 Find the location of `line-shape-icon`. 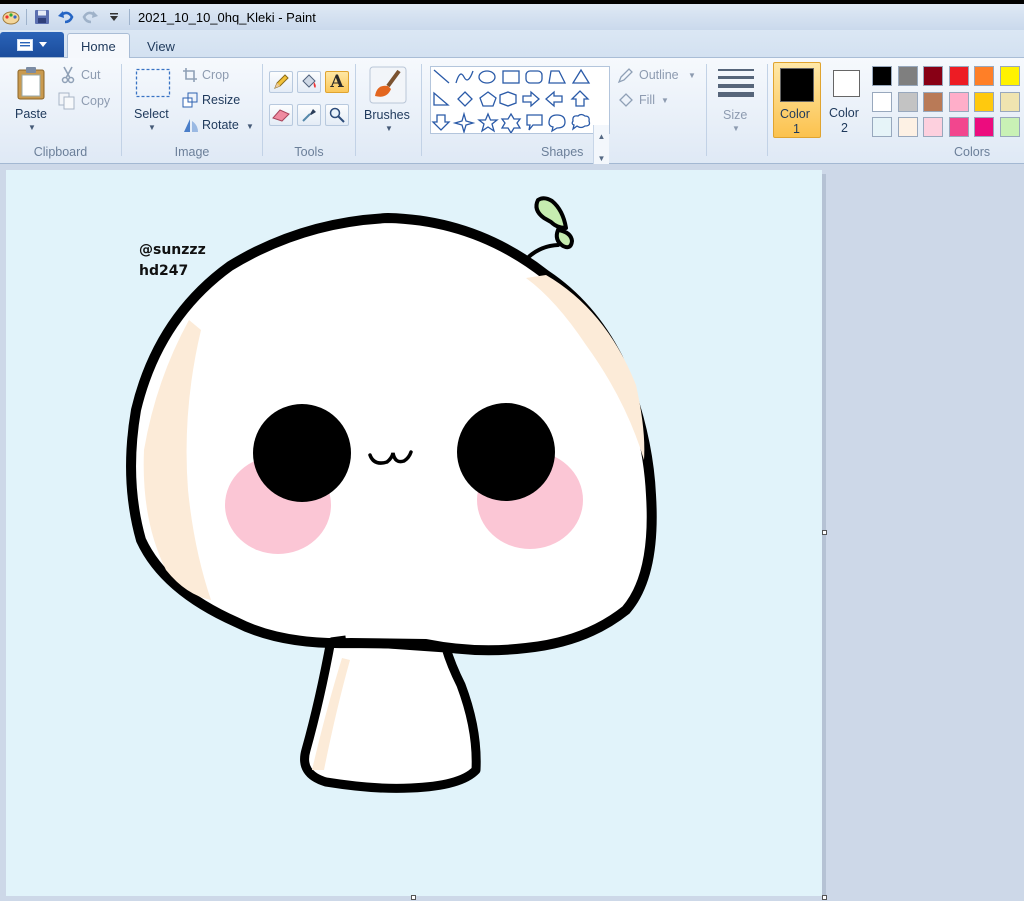

line-shape-icon is located at coordinates (441, 76).